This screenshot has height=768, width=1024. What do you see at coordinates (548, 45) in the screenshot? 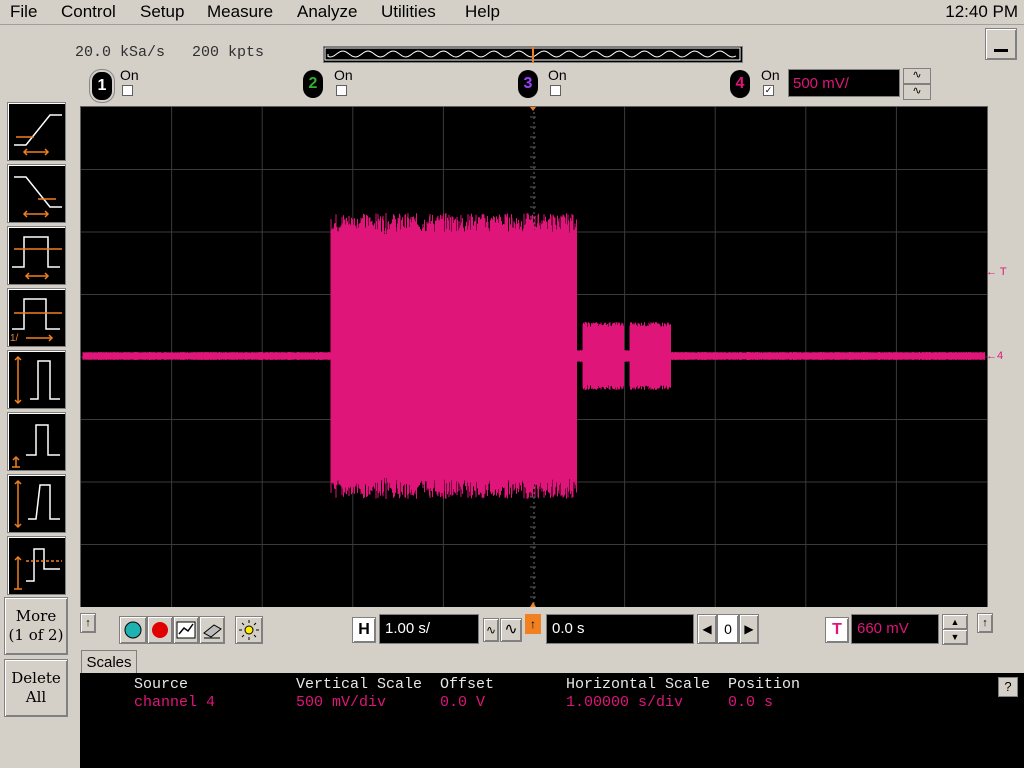
I see `acquisition-info-bar: 20.0 kSa/s 200 kpts` at bounding box center [548, 45].